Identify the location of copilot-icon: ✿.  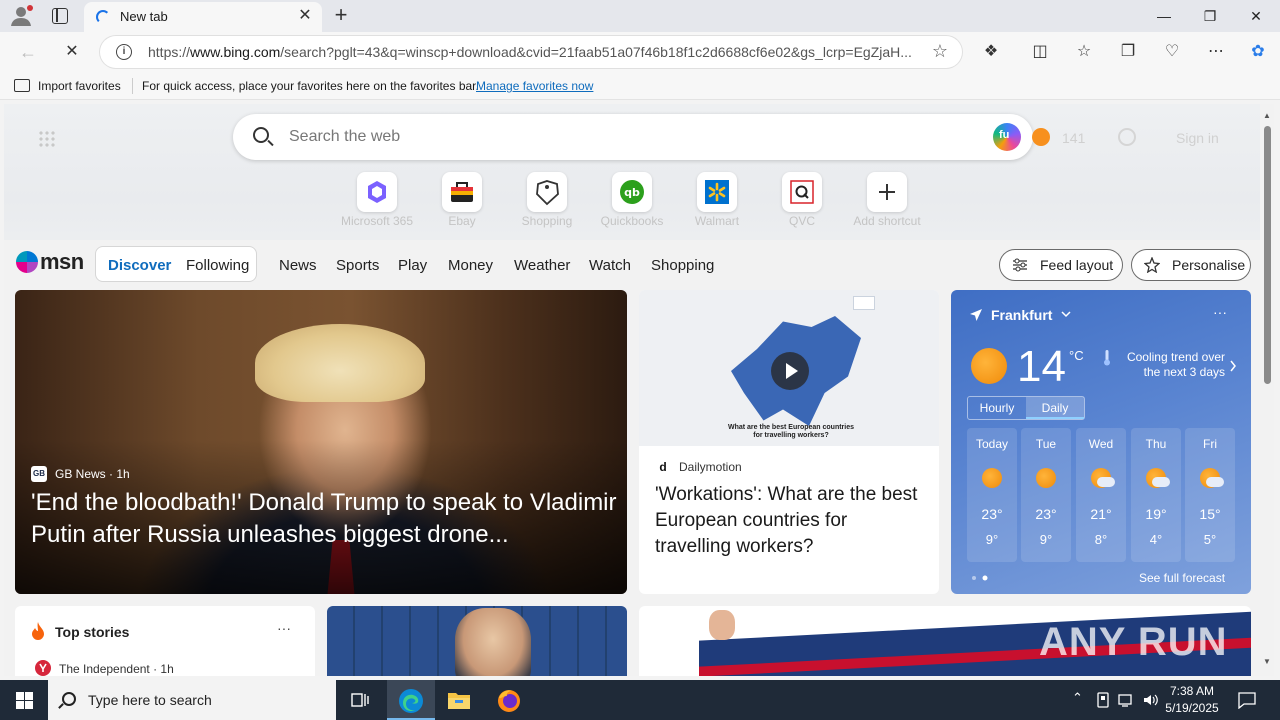
(1258, 52).